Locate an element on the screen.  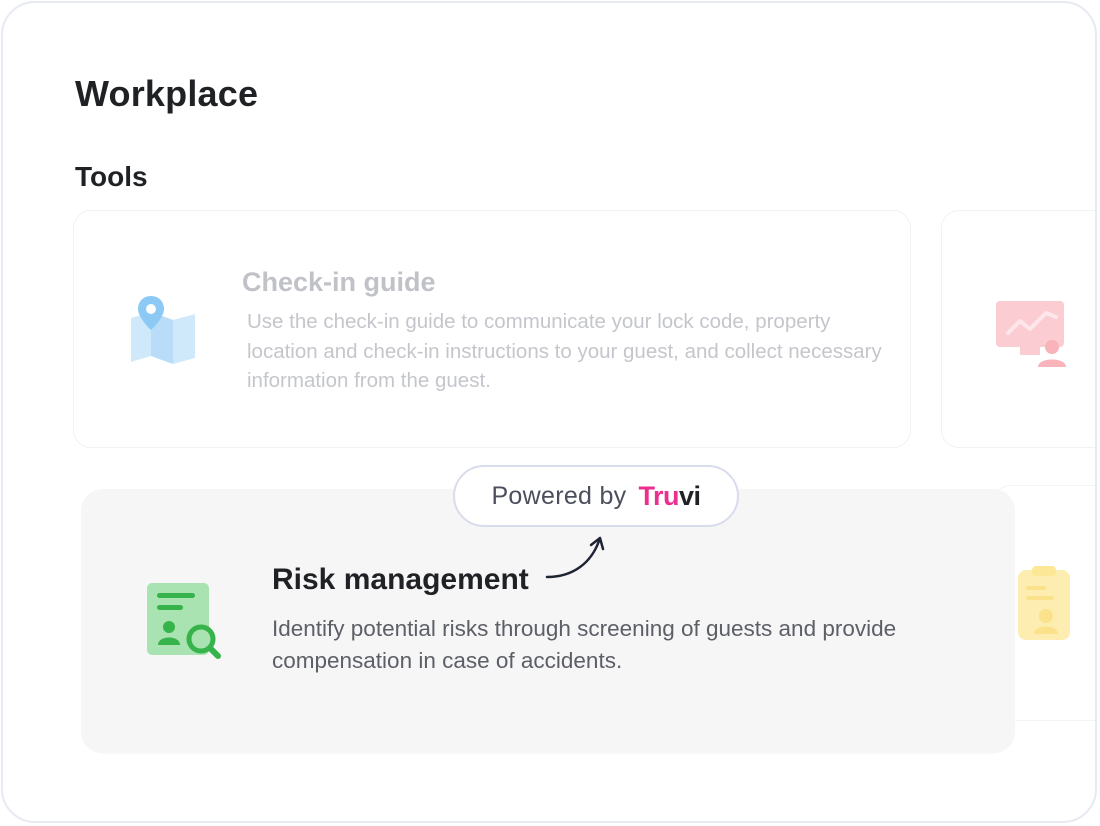
analytics-card is located at coordinates (1018, 329).